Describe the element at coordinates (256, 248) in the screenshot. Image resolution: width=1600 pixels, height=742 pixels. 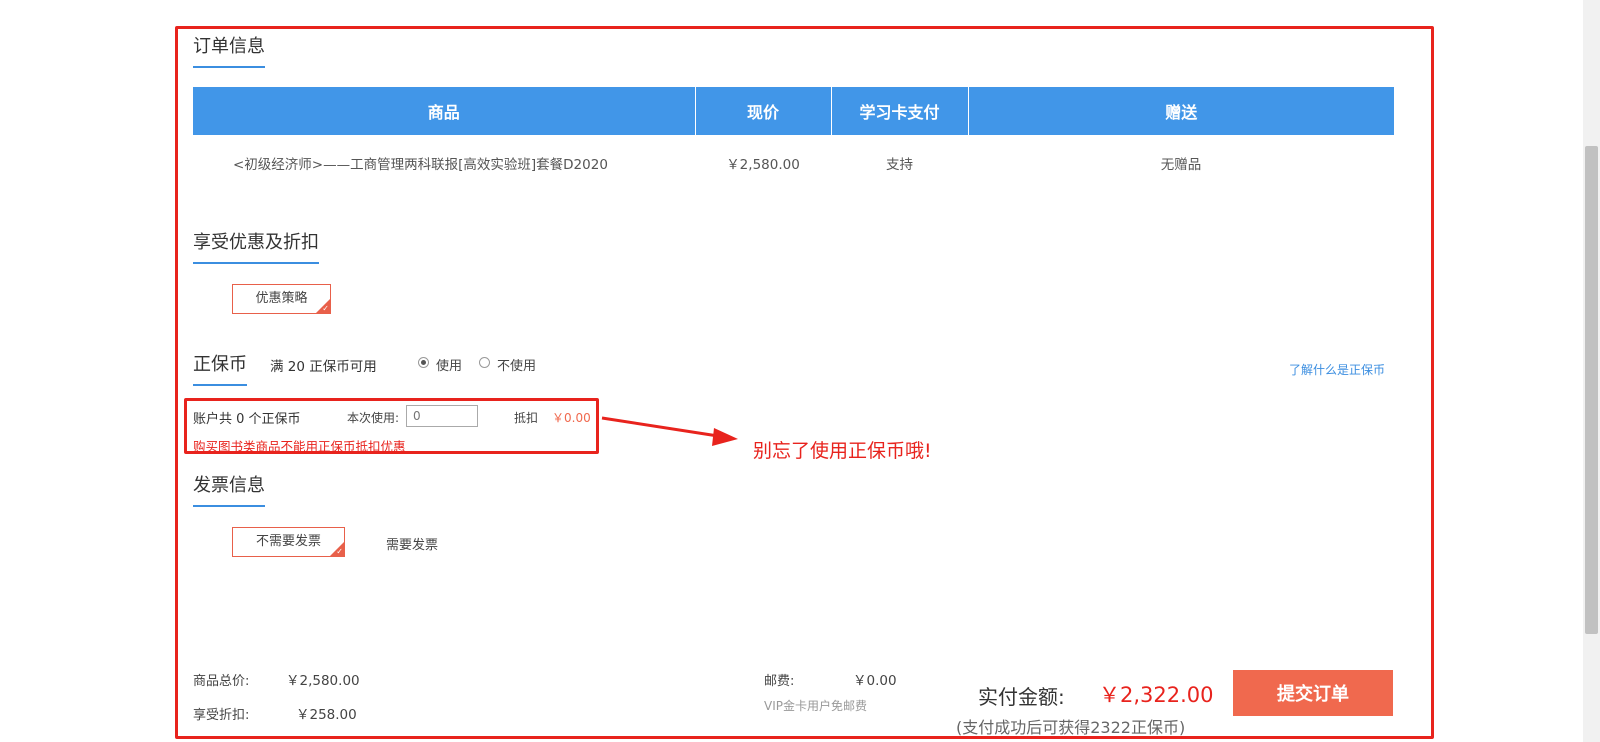
I see `discount-title: 享受优惠及折扣` at that location.